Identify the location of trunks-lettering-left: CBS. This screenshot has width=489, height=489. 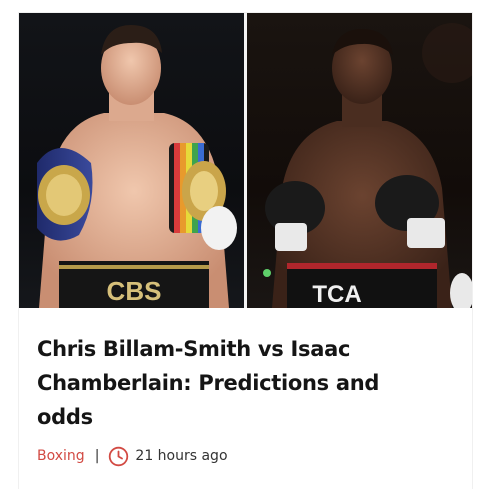
(134, 291).